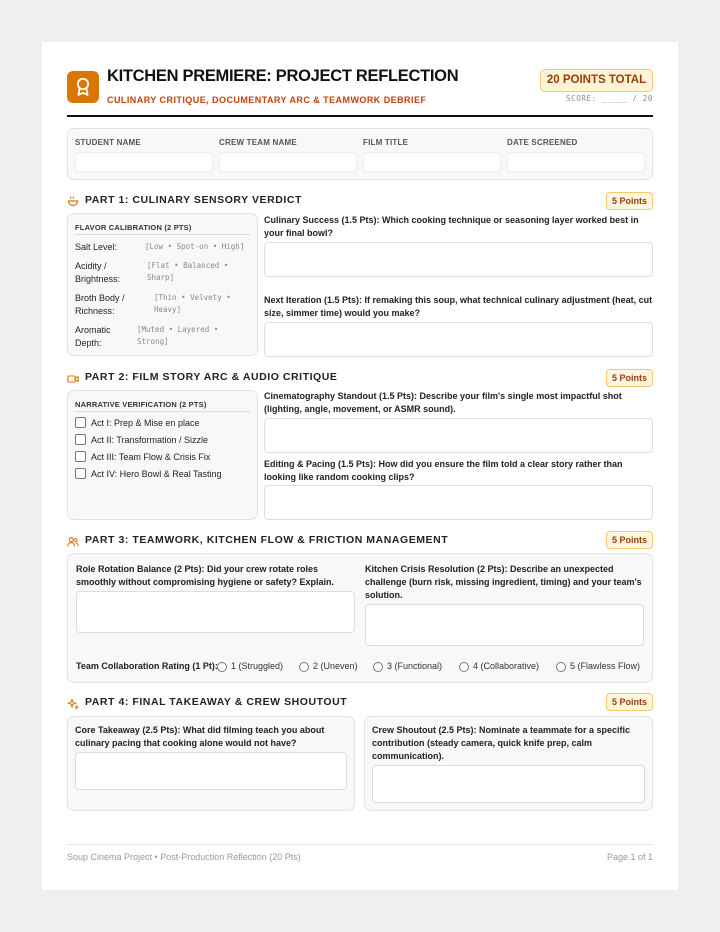 The image size is (720, 932). Describe the element at coordinates (108, 142) in the screenshot. I see `student-name-label: STUDENT NAME` at that location.